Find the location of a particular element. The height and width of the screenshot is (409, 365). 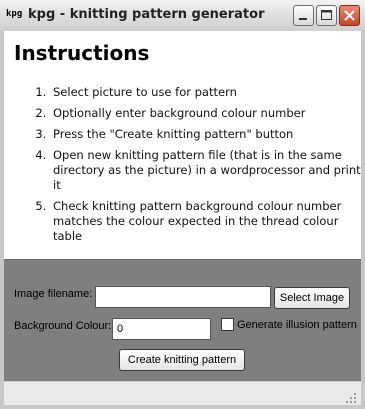

minimize-button is located at coordinates (303, 15).